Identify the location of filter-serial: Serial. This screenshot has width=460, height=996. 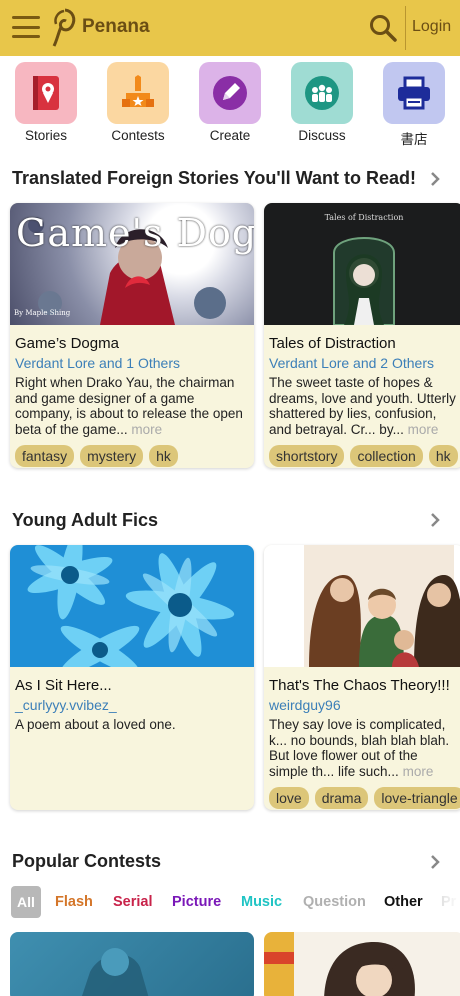
(133, 902).